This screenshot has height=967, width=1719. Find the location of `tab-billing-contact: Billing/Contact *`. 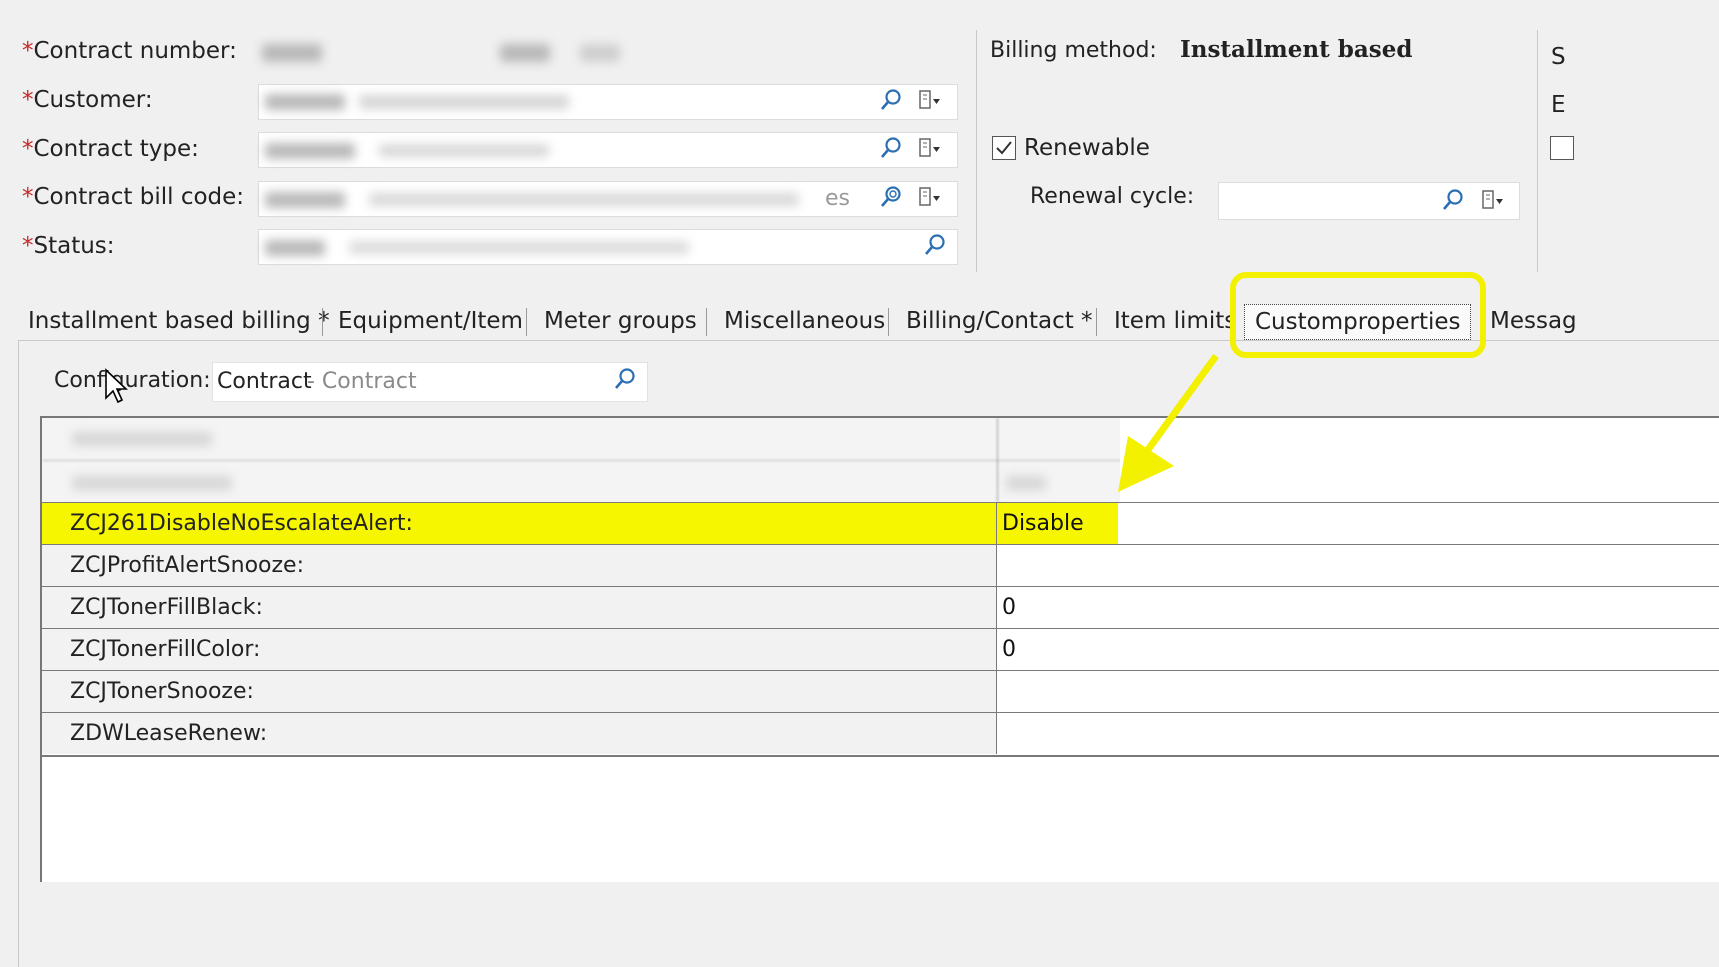

tab-billing-contact: Billing/Contact * is located at coordinates (999, 321).